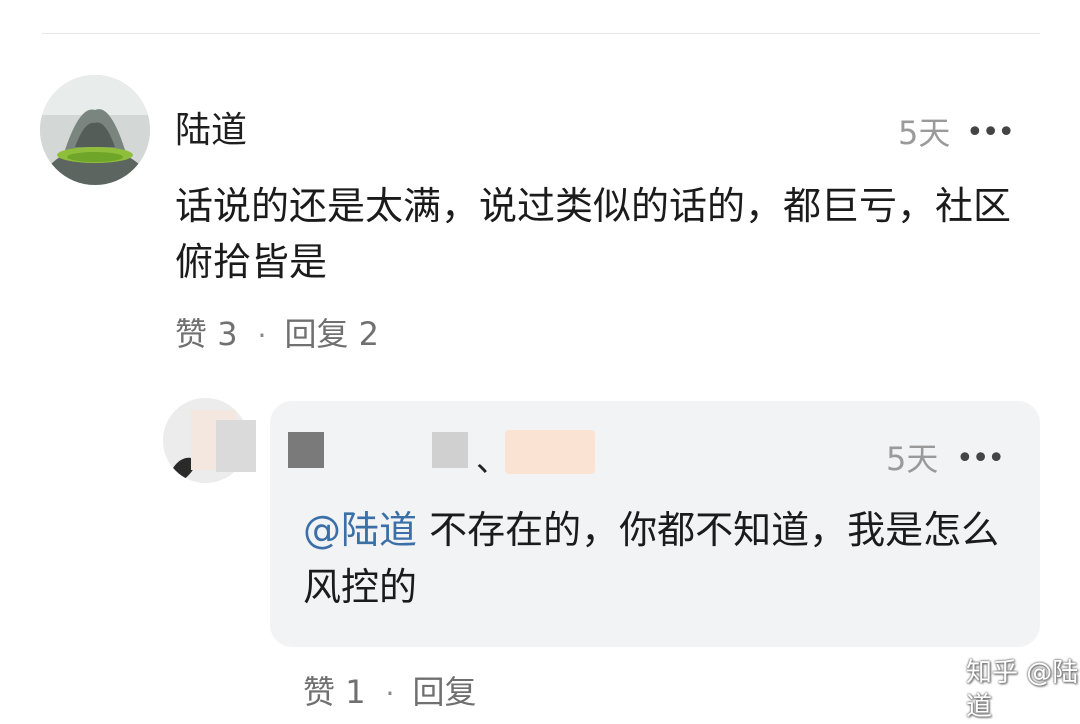 The image size is (1080, 724). Describe the element at coordinates (593, 234) in the screenshot. I see `comment-text: 话说的还是太满，说过类似的话的，都巨亏，社区俯拾皆是` at that location.